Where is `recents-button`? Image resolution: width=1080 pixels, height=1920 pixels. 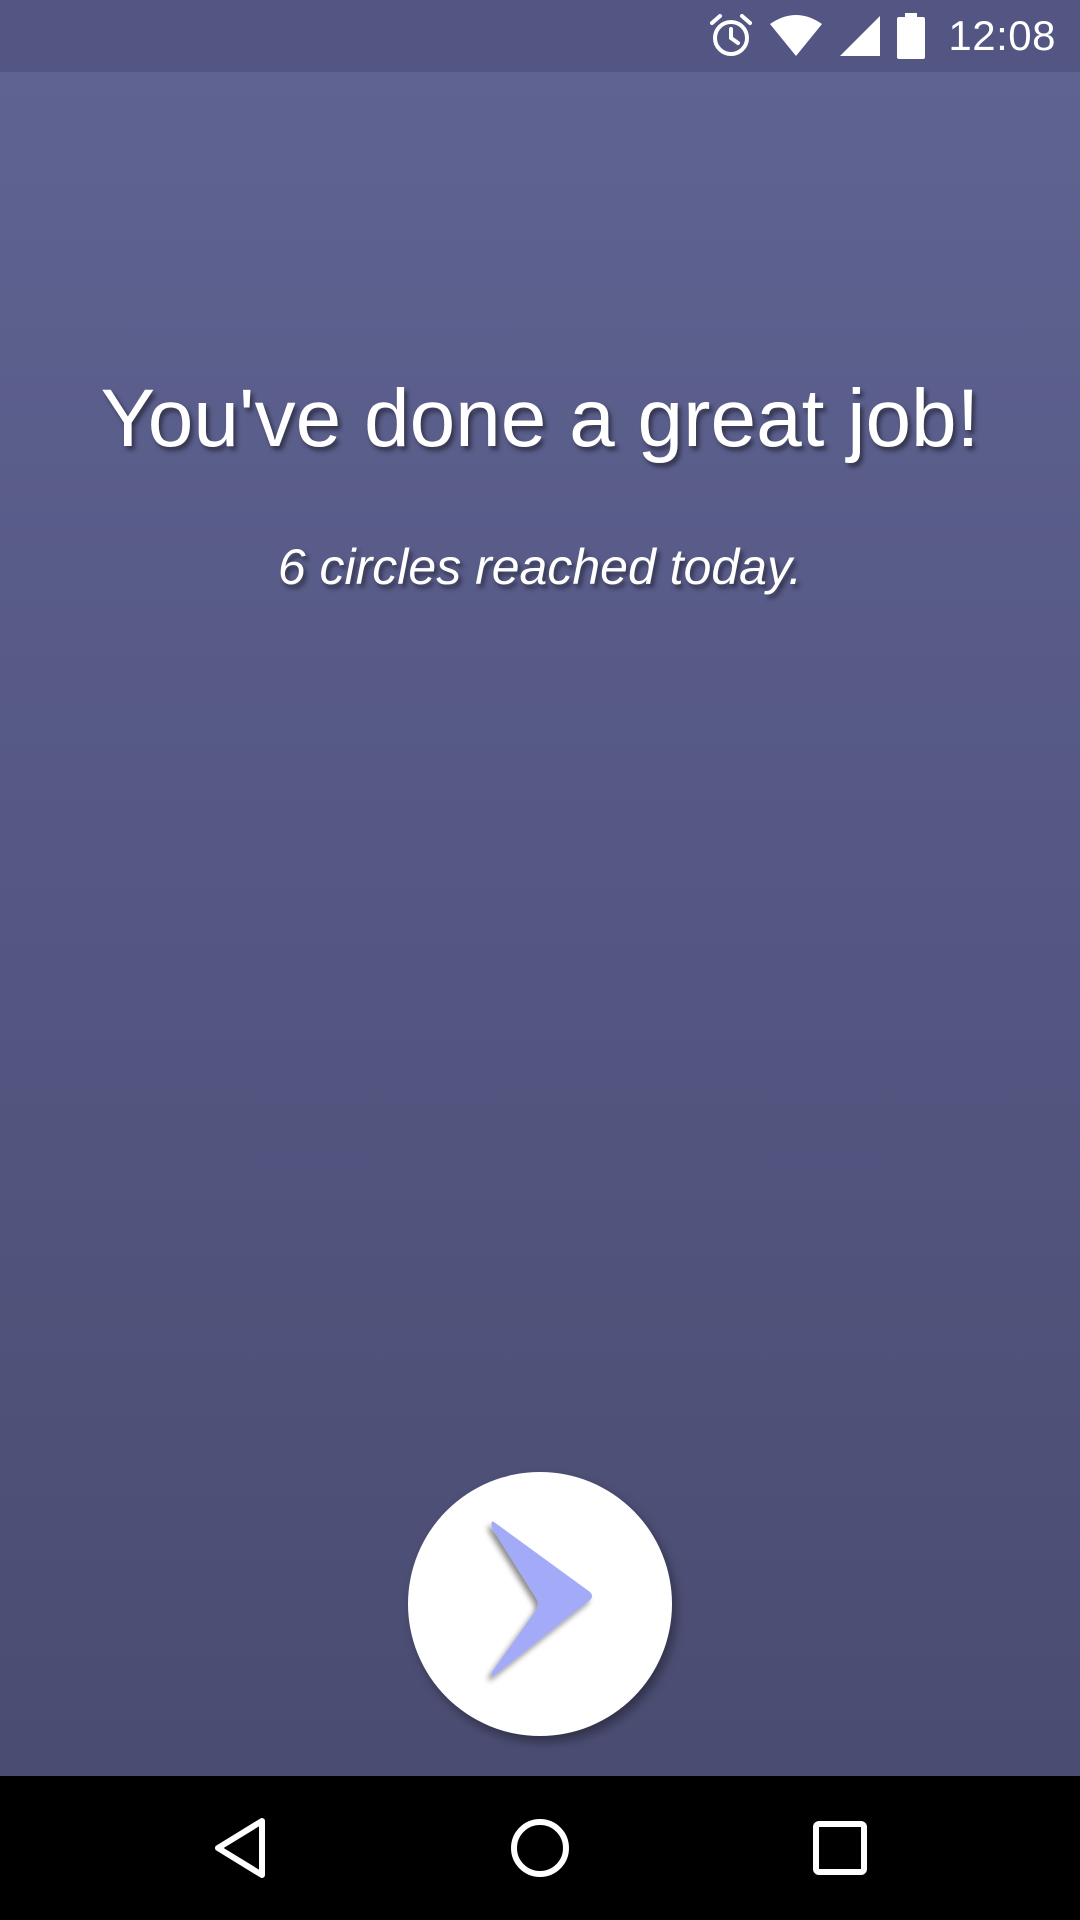
recents-button is located at coordinates (840, 1848).